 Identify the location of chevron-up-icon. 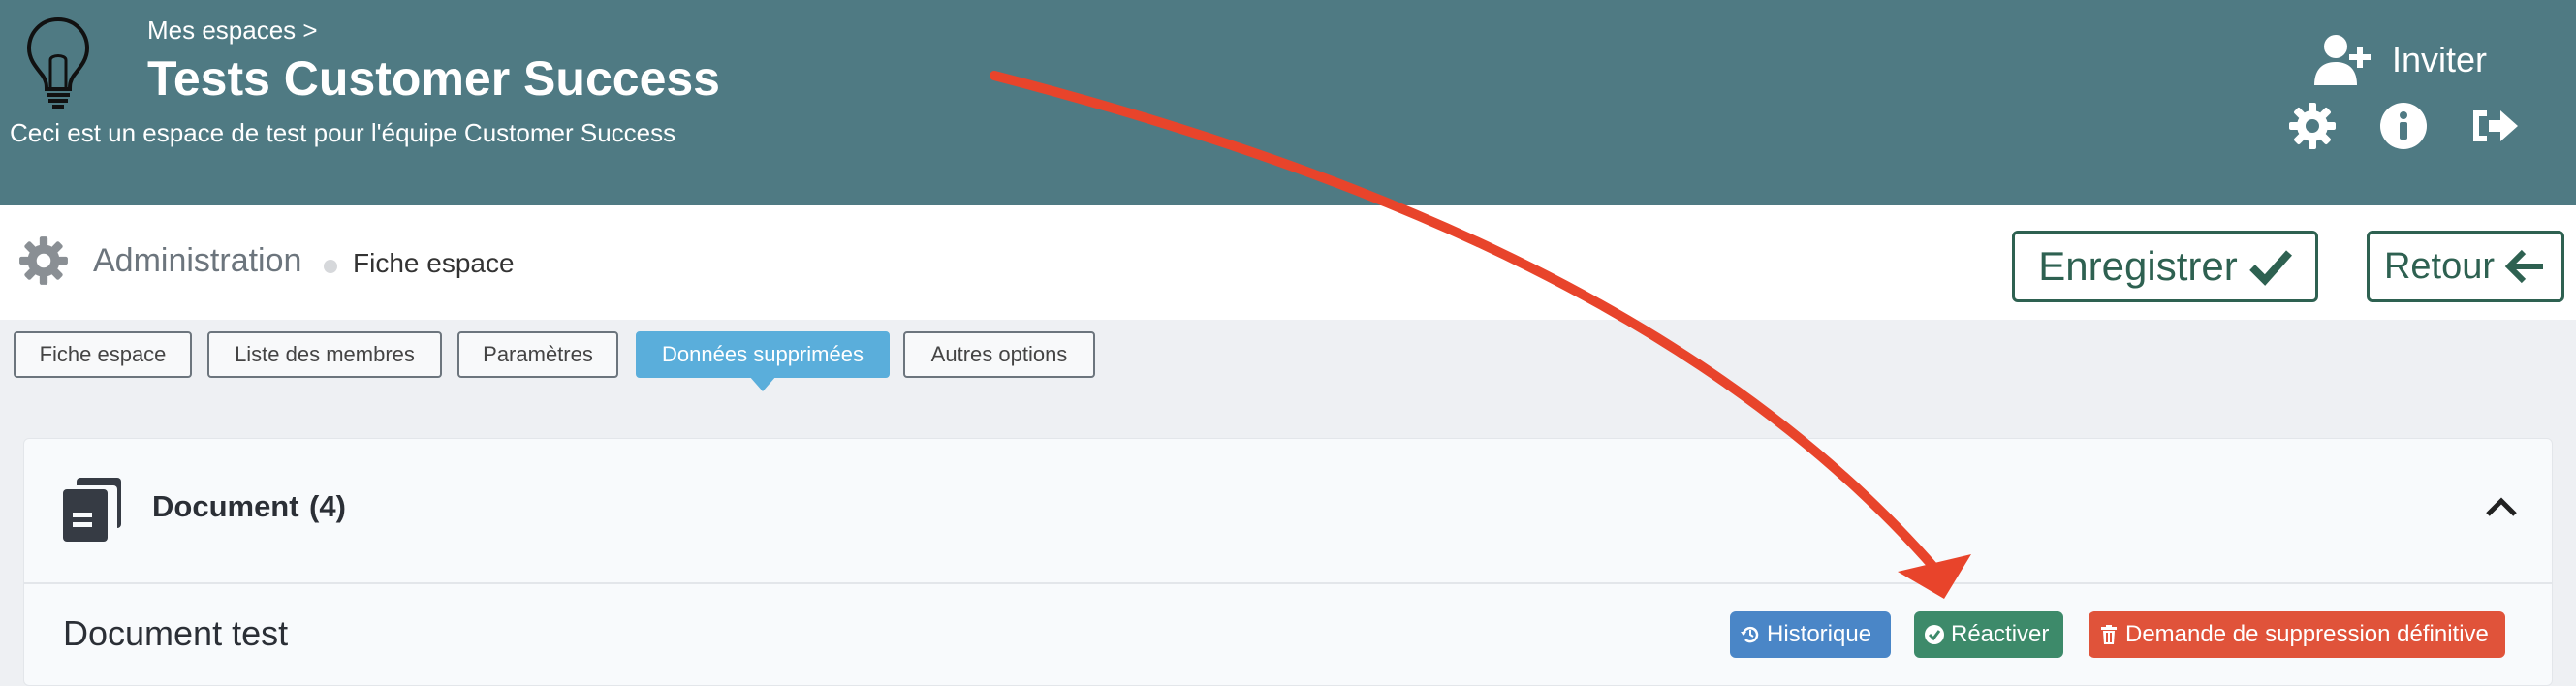
(2501, 506).